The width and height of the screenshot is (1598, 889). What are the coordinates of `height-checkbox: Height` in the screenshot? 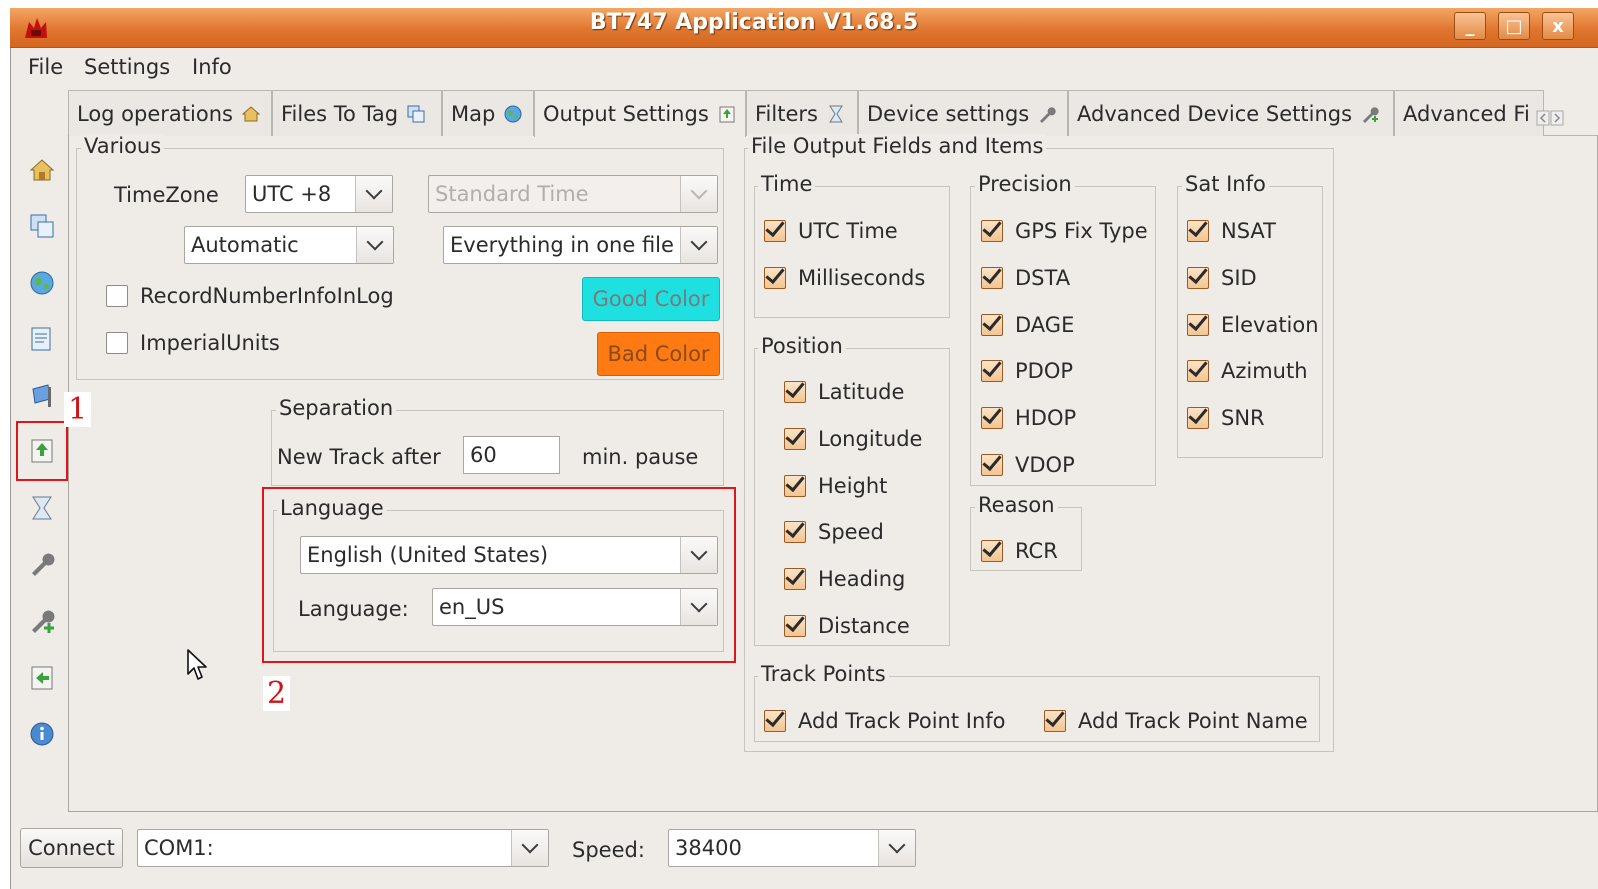 It's located at (835, 486).